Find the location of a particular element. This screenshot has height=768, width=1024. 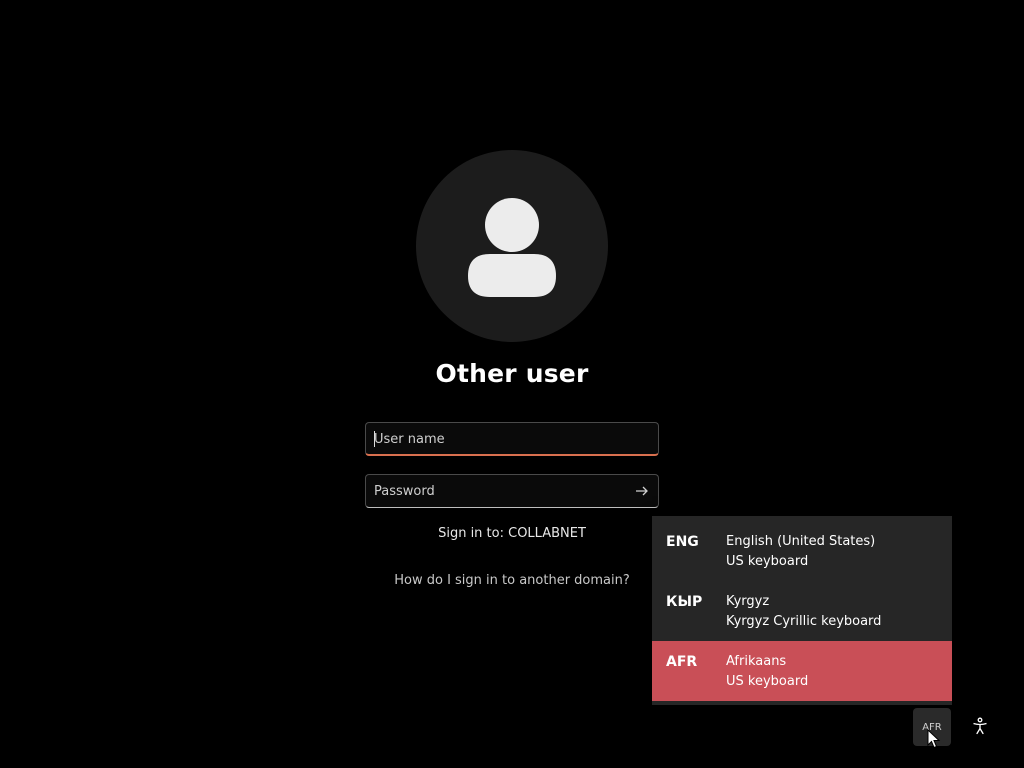

username-field-container is located at coordinates (512, 439).